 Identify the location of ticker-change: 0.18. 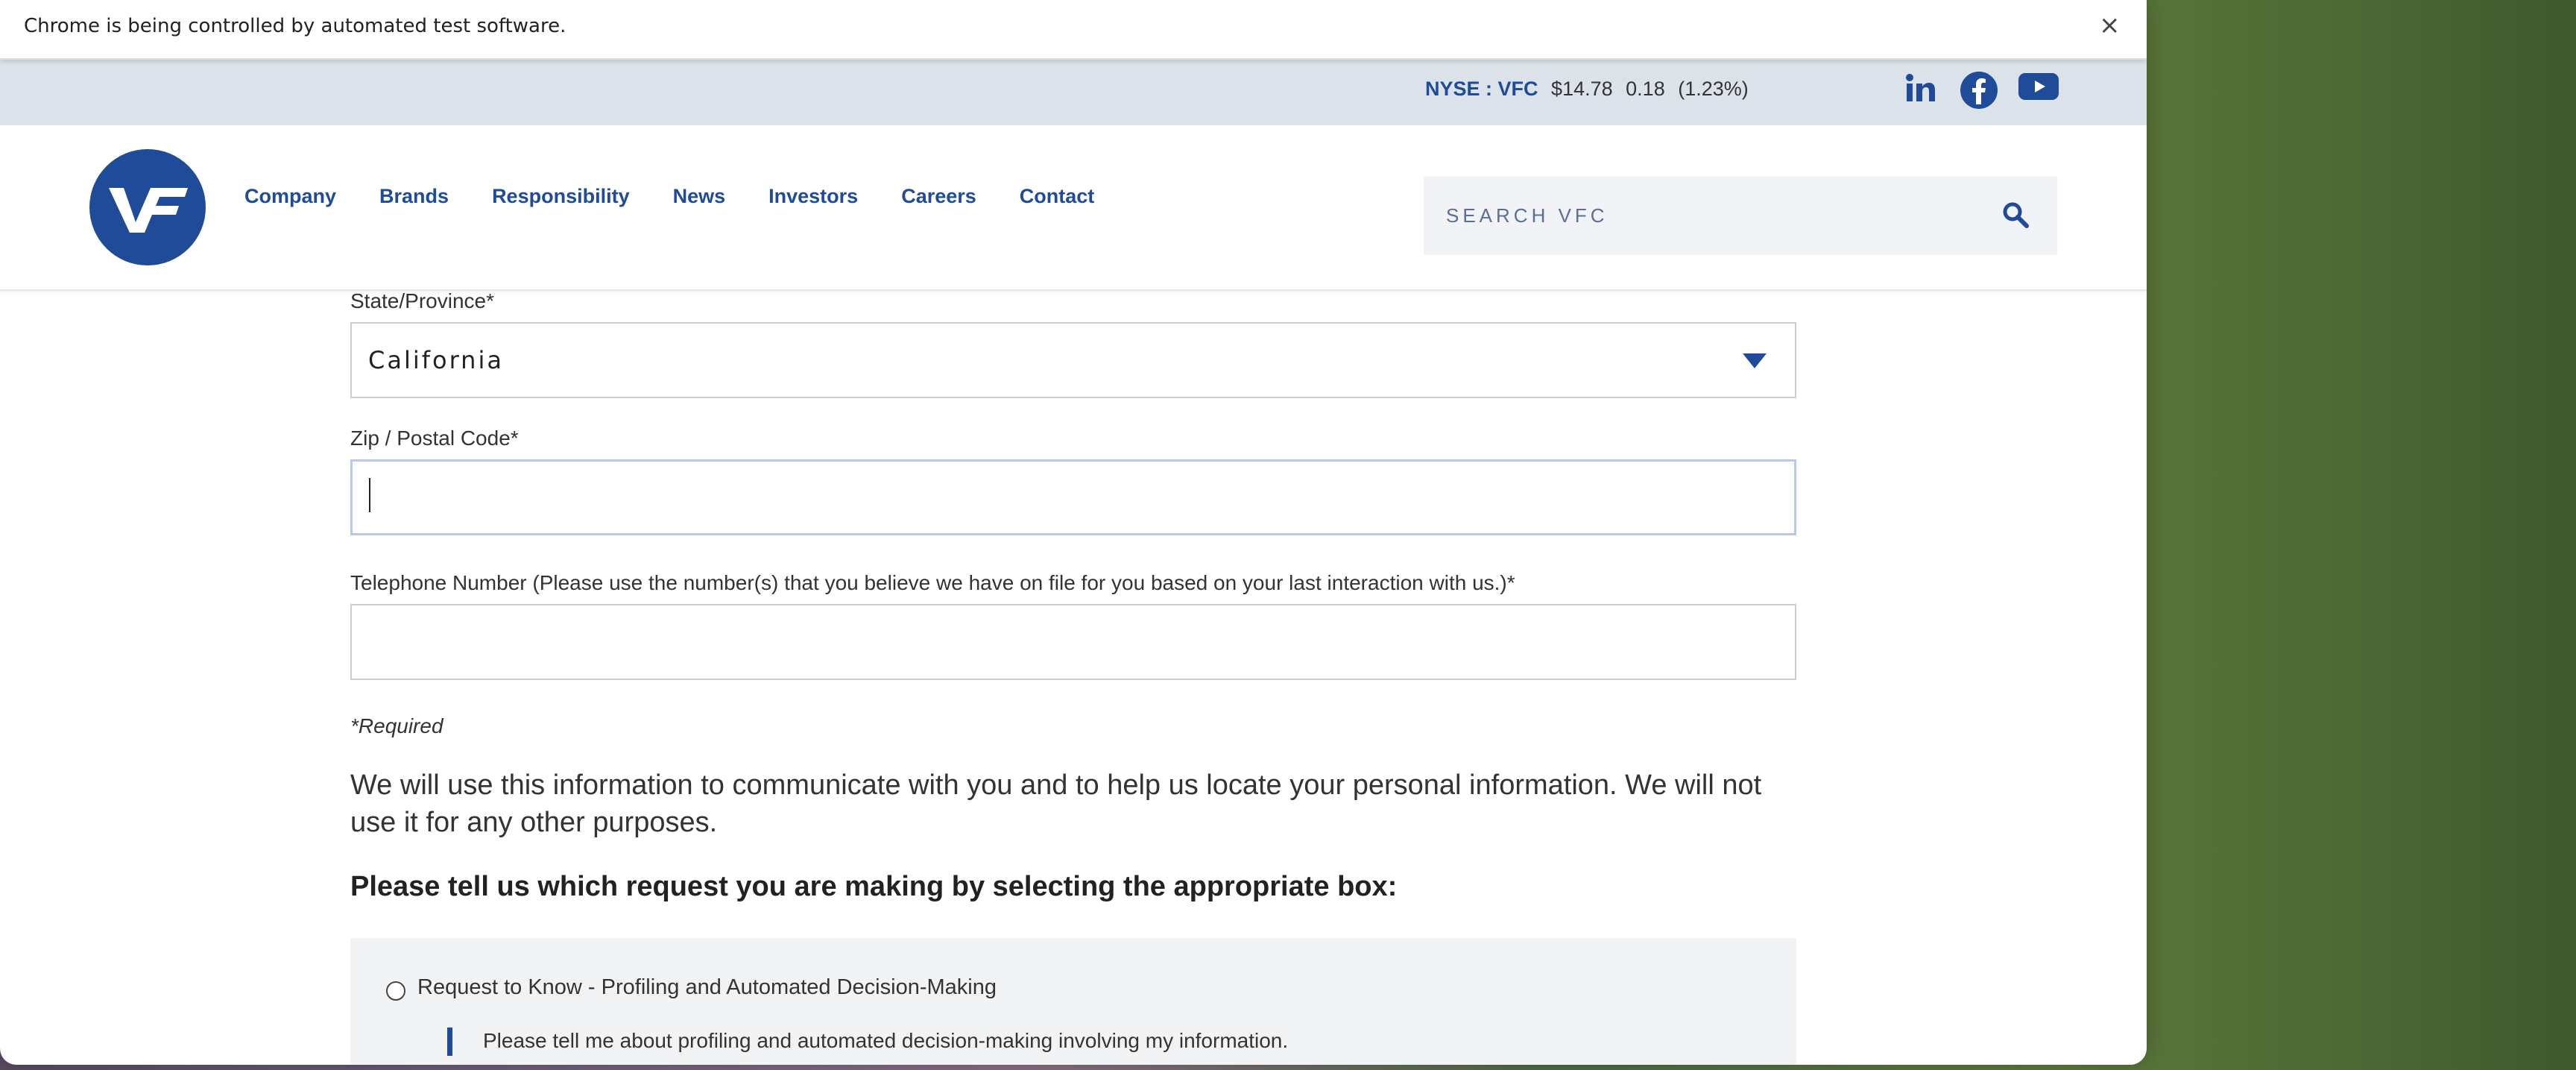
(1645, 89).